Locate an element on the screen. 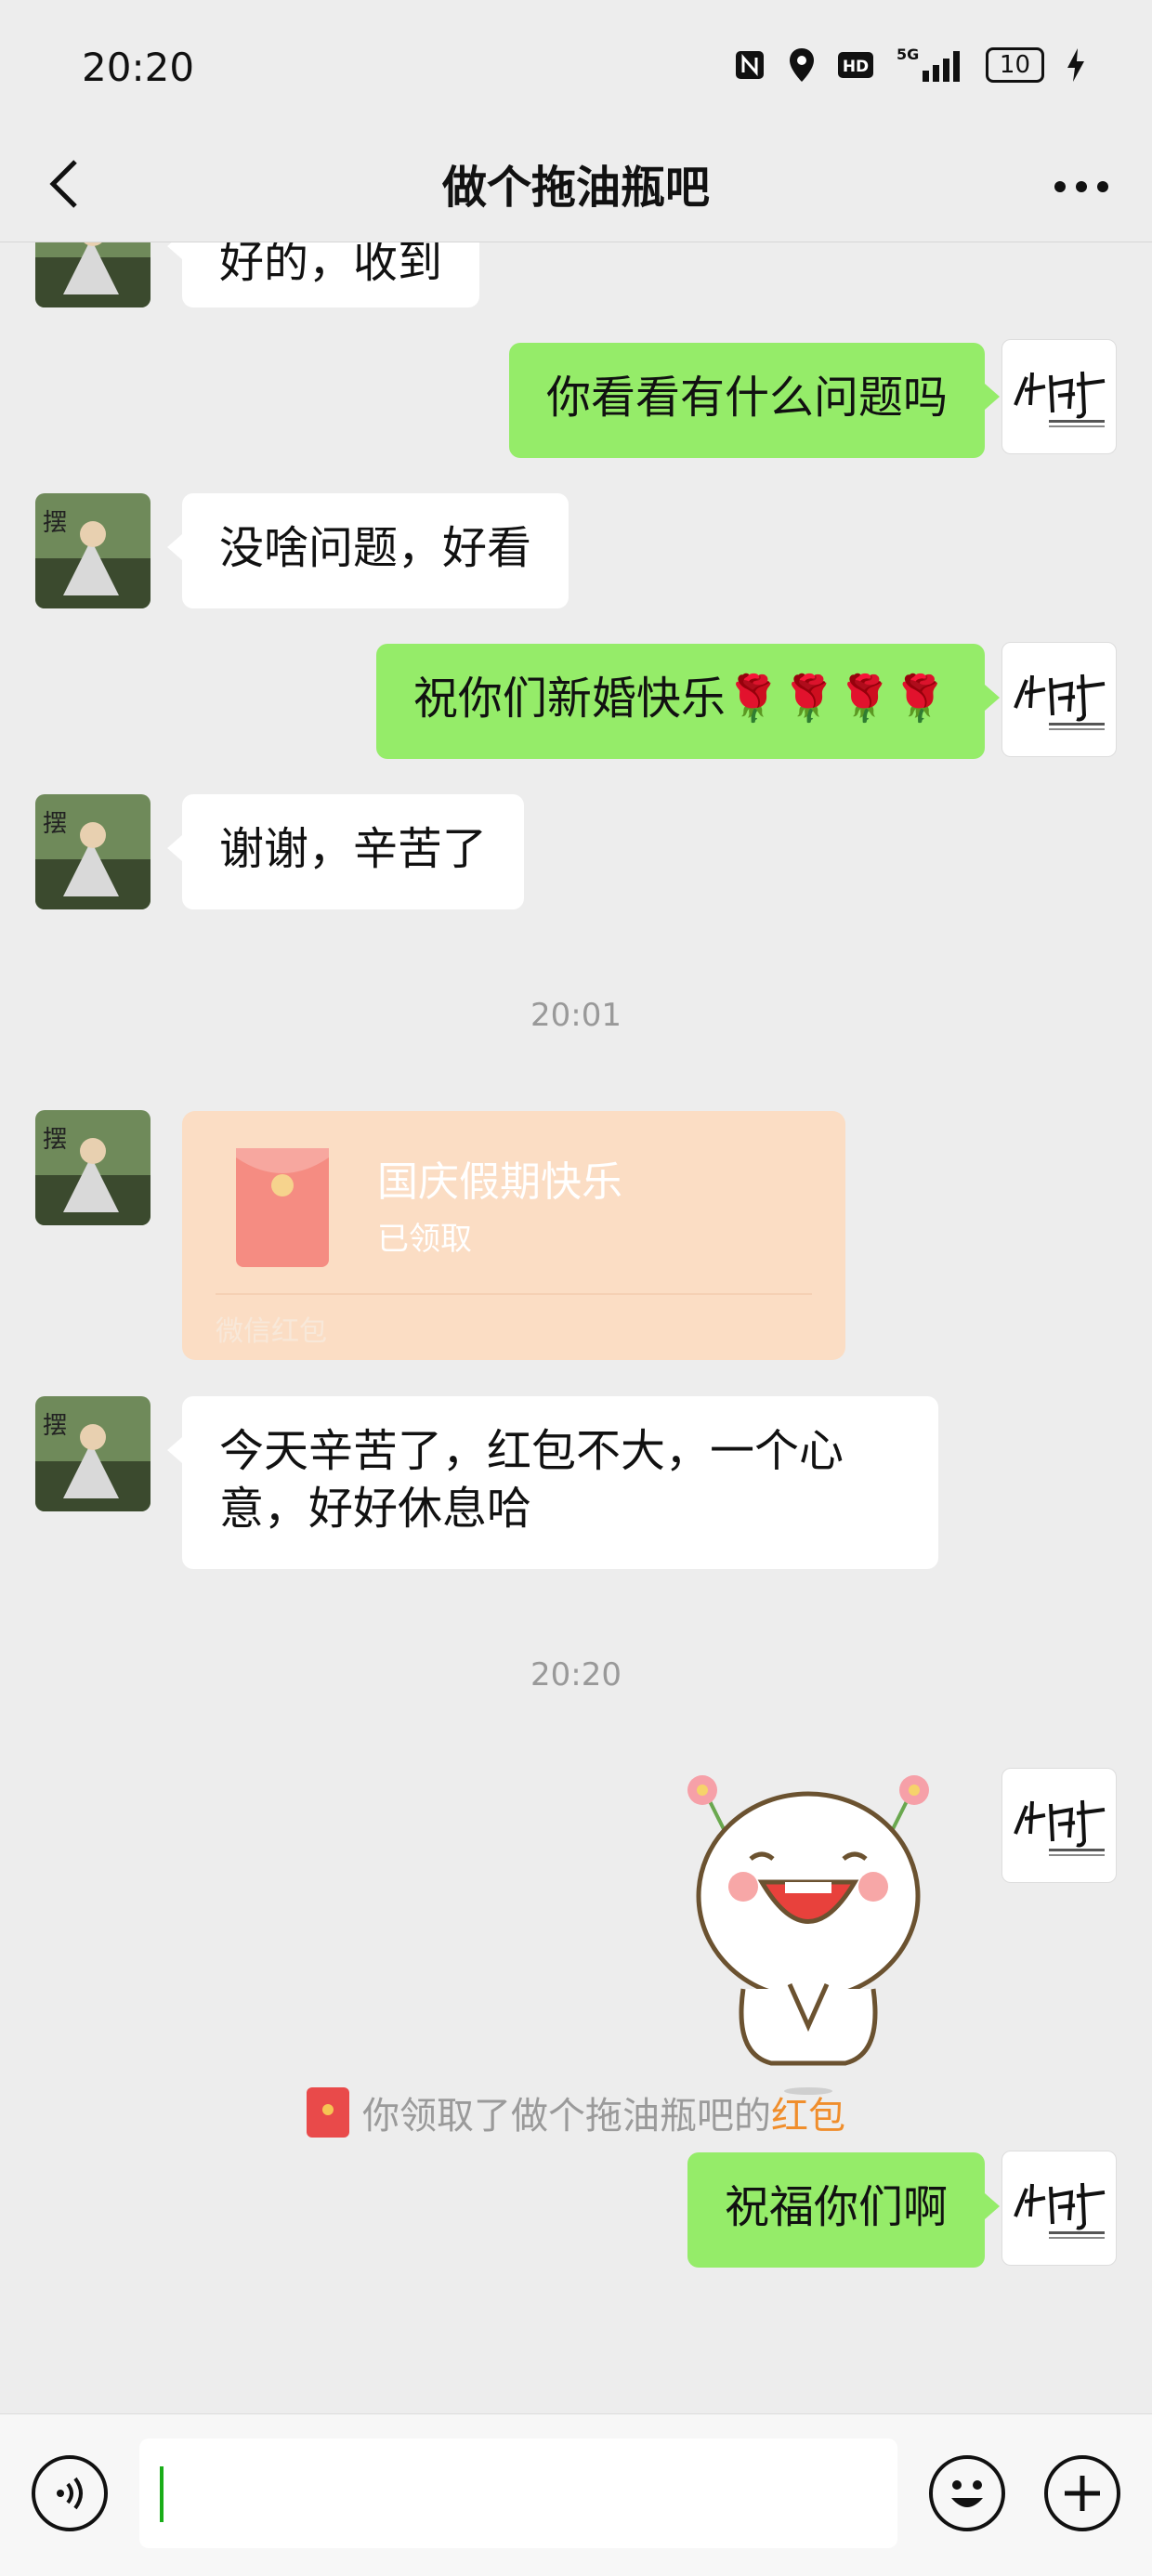 This screenshot has width=1152, height=2576. red-packet-status: 已领取 is located at coordinates (424, 1239).